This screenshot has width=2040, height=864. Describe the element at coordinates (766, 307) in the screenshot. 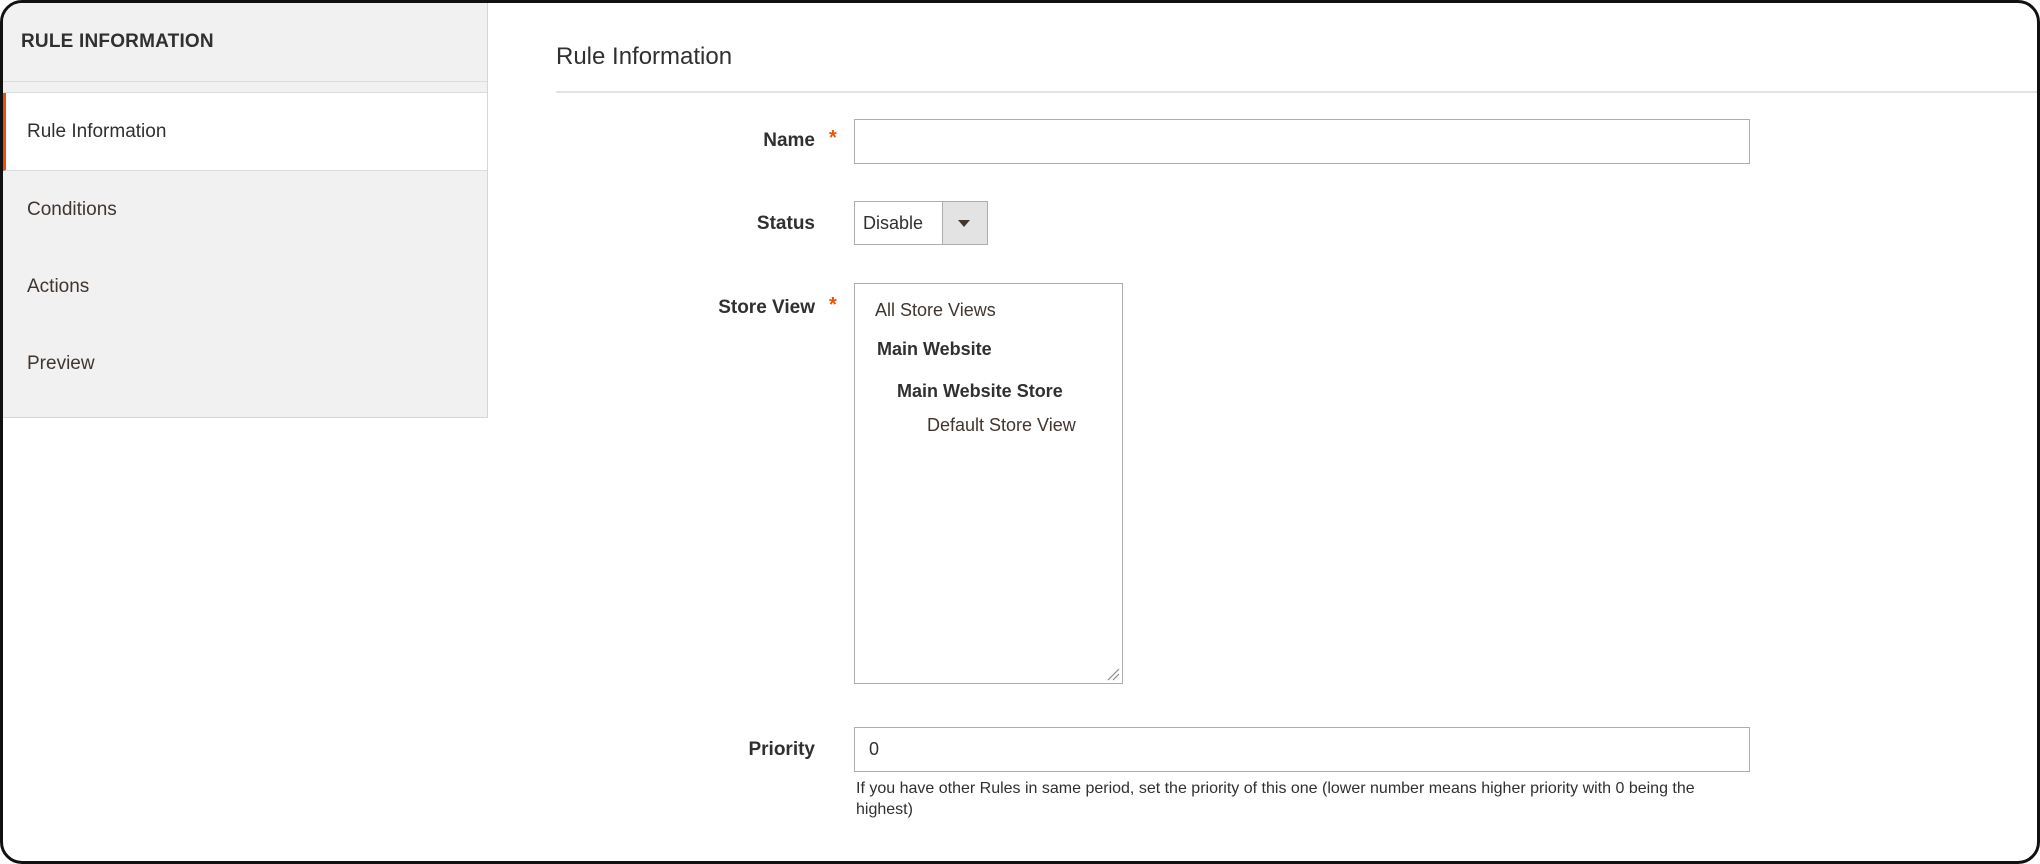

I see `store-view-label: Store View` at that location.